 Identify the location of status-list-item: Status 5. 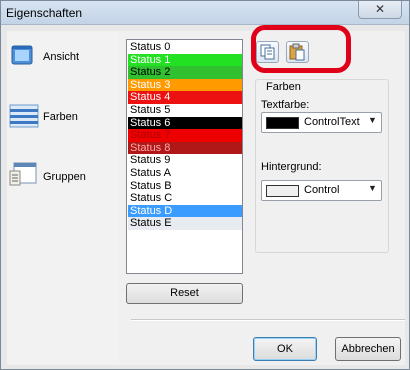
(185, 110).